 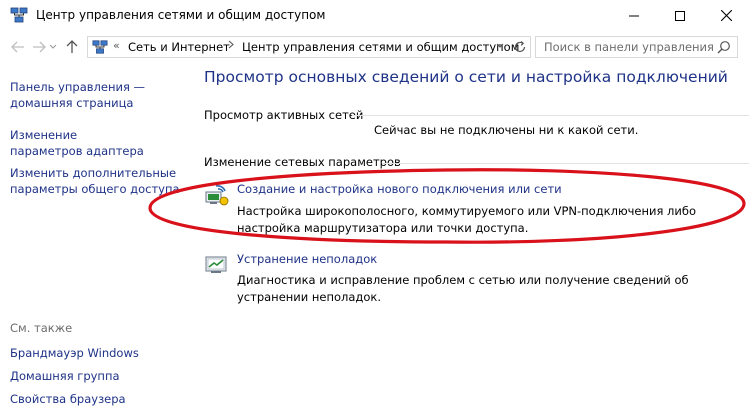 What do you see at coordinates (217, 265) in the screenshot?
I see `troubleshoot-icon` at bounding box center [217, 265].